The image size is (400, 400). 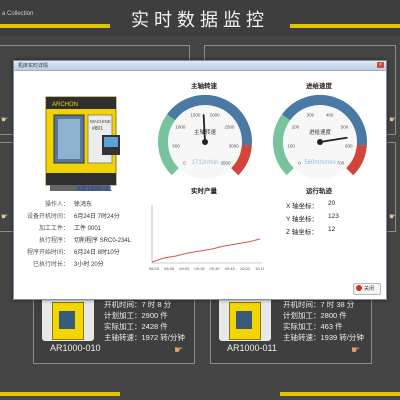 What do you see at coordinates (184, 268) in the screenshot?
I see `x-tick-label: 09:00` at bounding box center [184, 268].